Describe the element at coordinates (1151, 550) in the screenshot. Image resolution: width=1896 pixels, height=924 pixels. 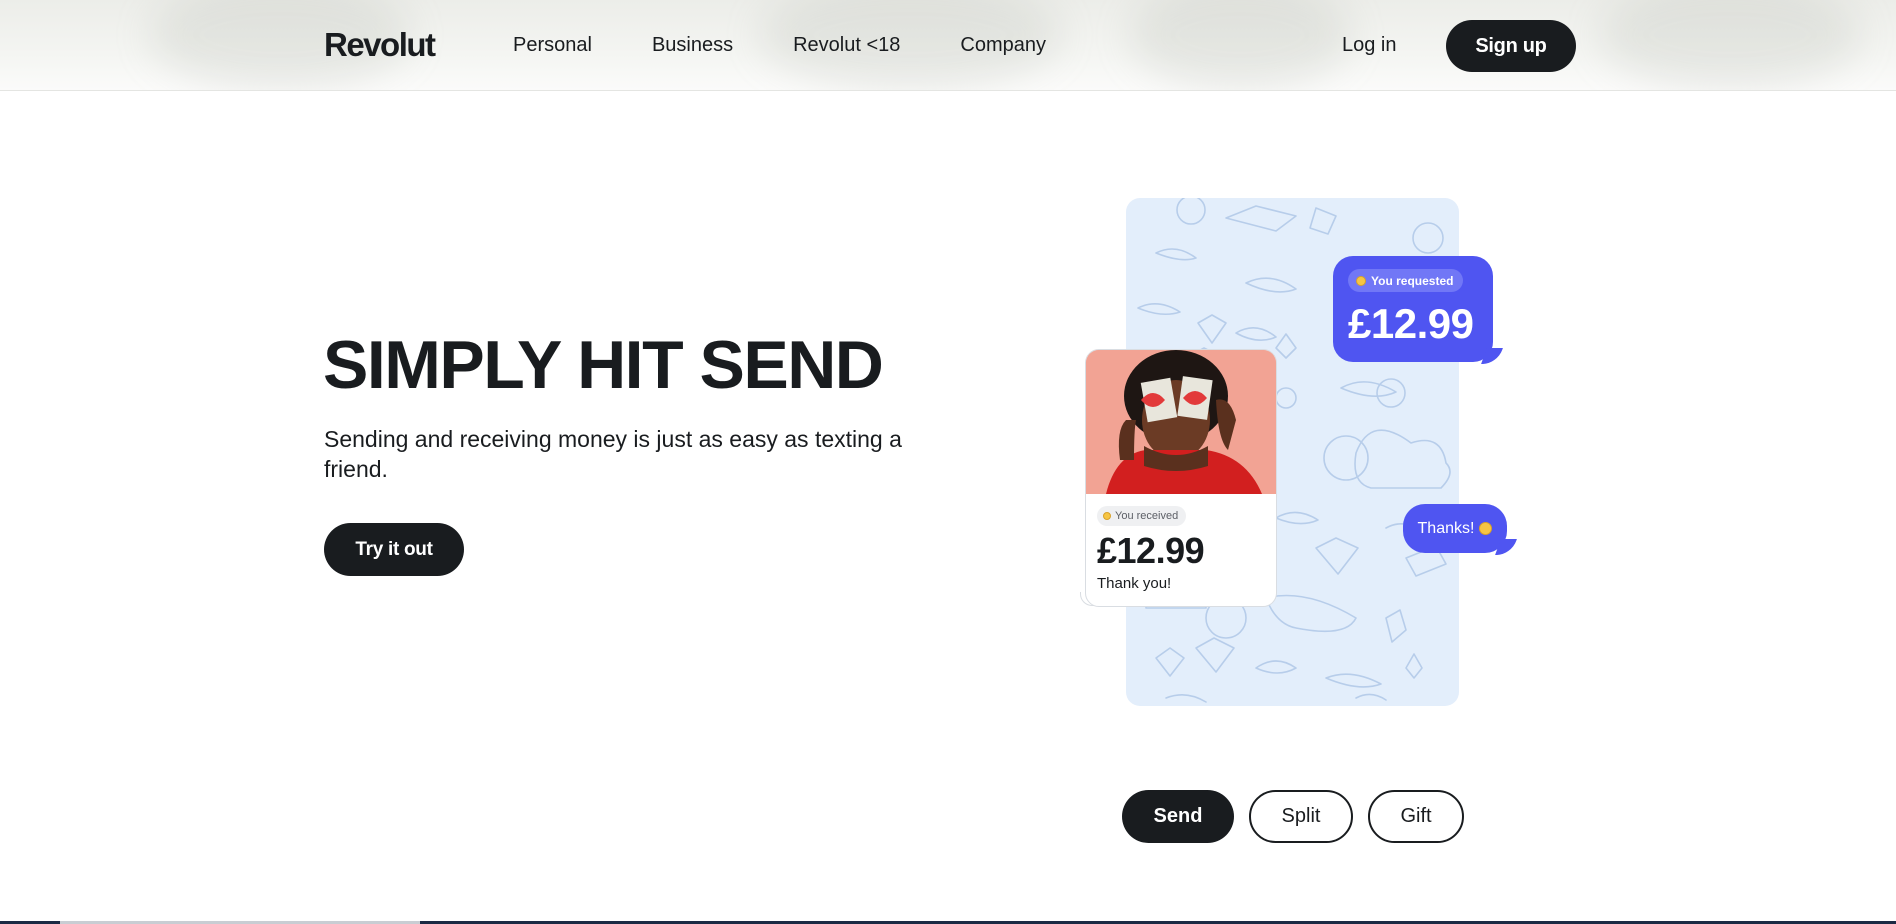
I see `received-amount: £12.99` at that location.